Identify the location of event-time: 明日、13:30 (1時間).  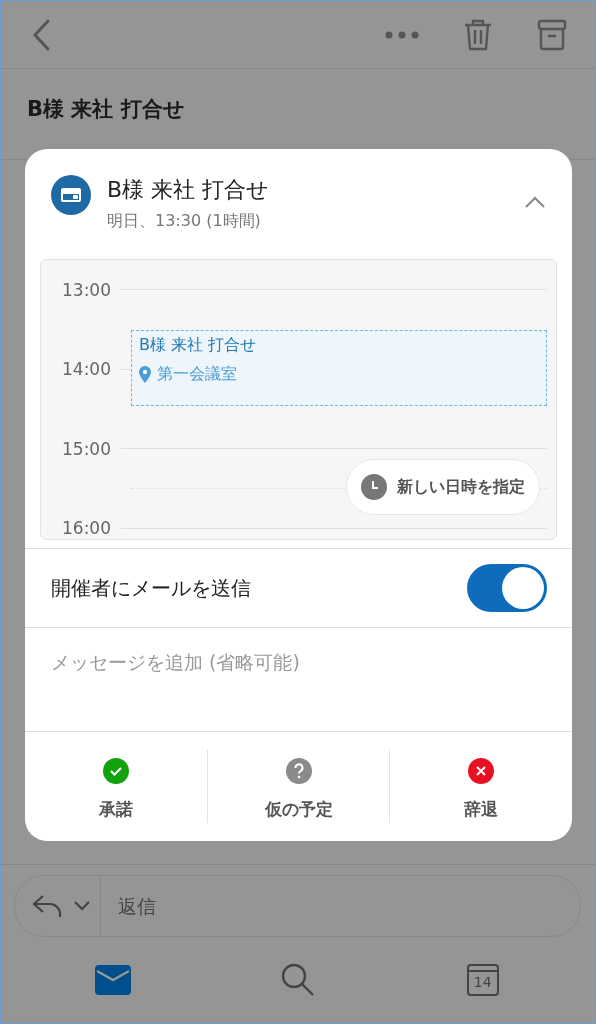
(184, 221).